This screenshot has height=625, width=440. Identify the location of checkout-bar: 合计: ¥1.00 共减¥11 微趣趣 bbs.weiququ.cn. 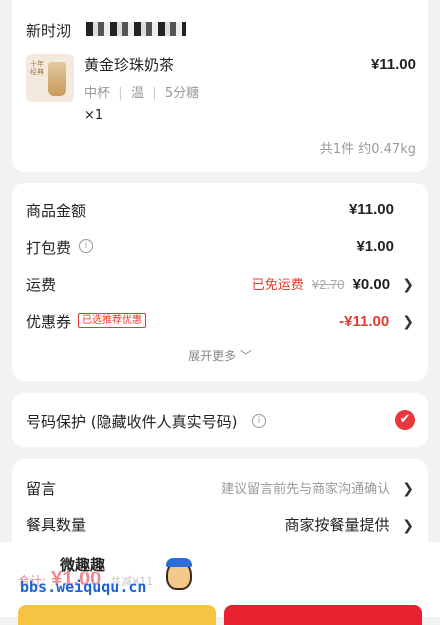
(220, 583).